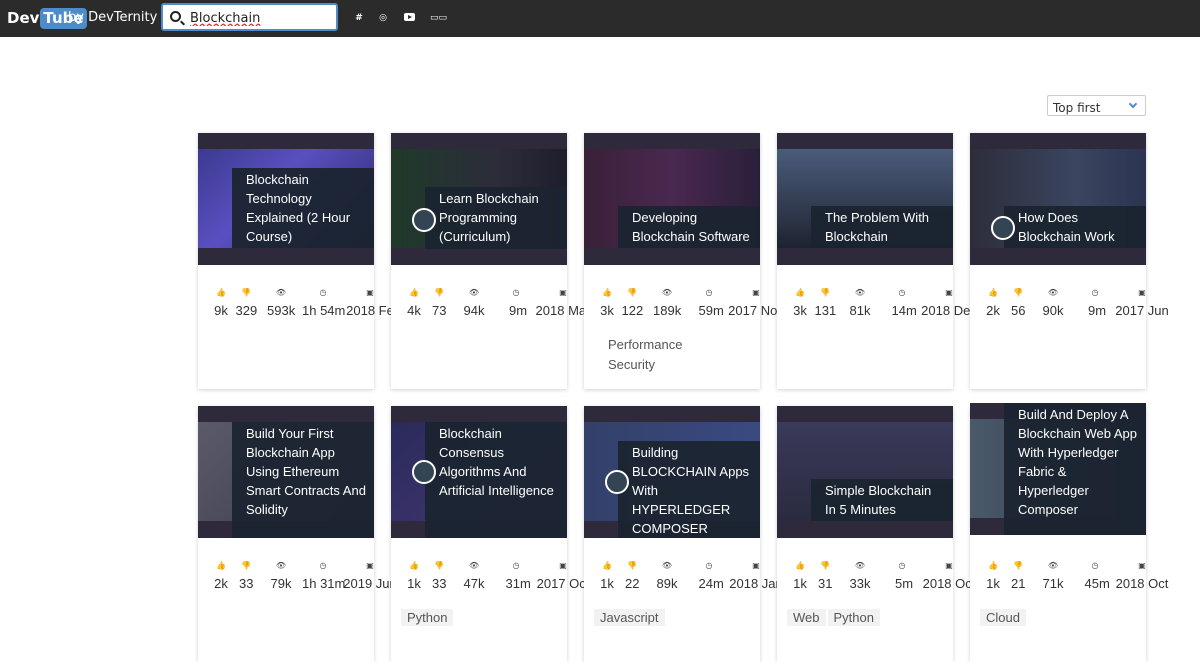 The height and width of the screenshot is (662, 1200). I want to click on tag: Javascript, so click(629, 617).